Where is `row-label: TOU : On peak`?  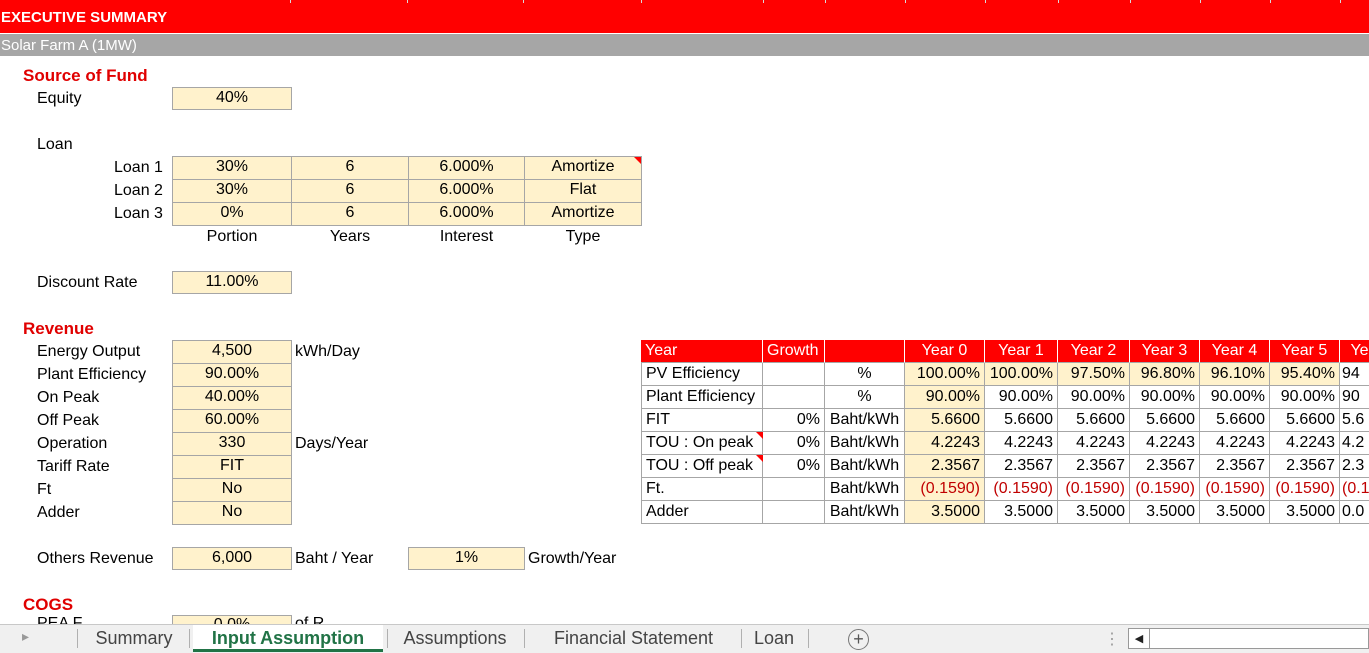 row-label: TOU : On peak is located at coordinates (702, 443).